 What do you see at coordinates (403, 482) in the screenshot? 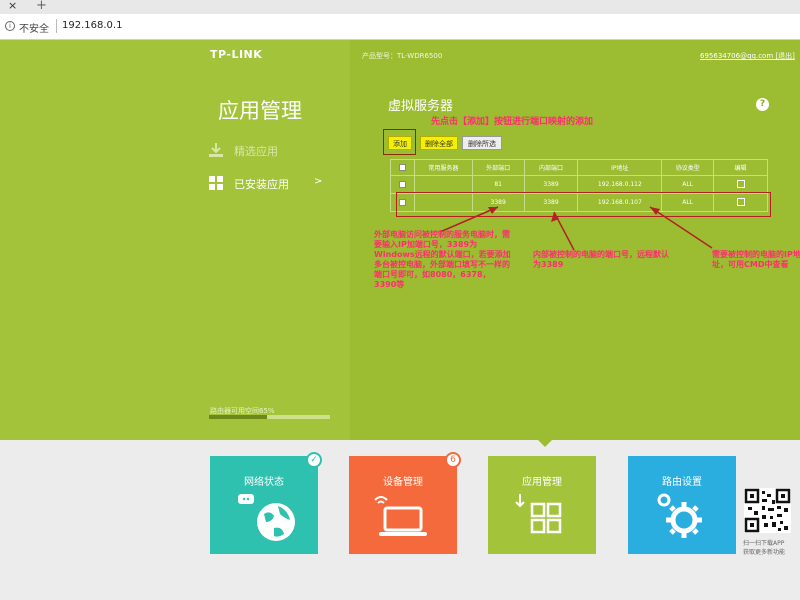
I see `tile-label: 设备管理` at bounding box center [403, 482].